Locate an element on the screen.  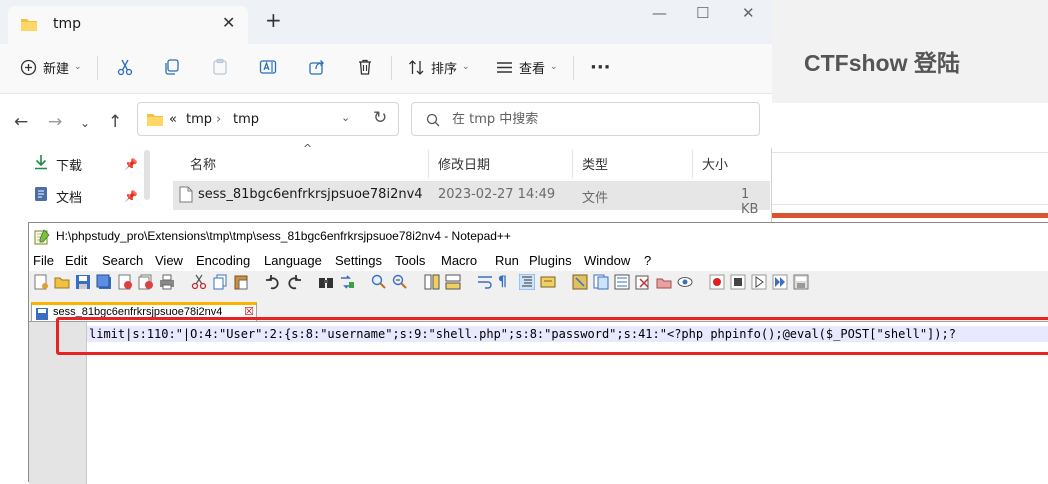
refresh-icon: ↻ is located at coordinates (380, 118).